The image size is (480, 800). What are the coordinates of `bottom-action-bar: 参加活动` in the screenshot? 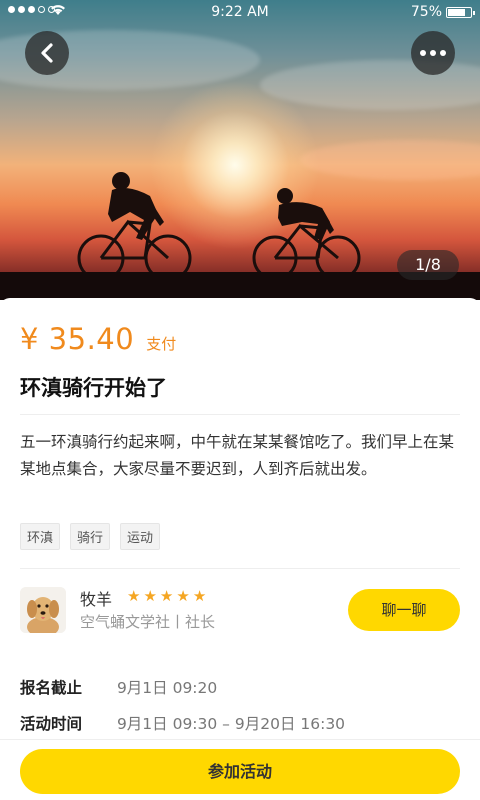 It's located at (240, 769).